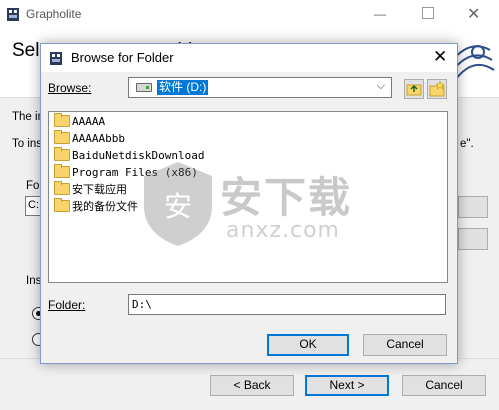 The image size is (499, 410). I want to click on instruction-text-end: e"., so click(467, 144).